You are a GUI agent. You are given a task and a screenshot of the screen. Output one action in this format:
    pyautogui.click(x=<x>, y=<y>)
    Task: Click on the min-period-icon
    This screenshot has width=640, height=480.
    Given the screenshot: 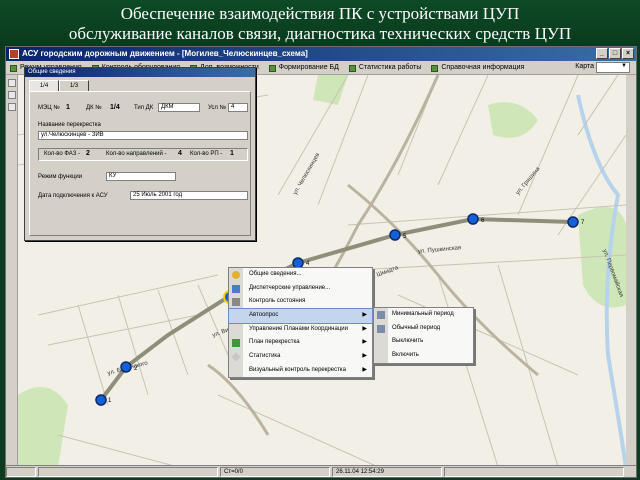 What is the action you would take?
    pyautogui.click(x=381, y=315)
    